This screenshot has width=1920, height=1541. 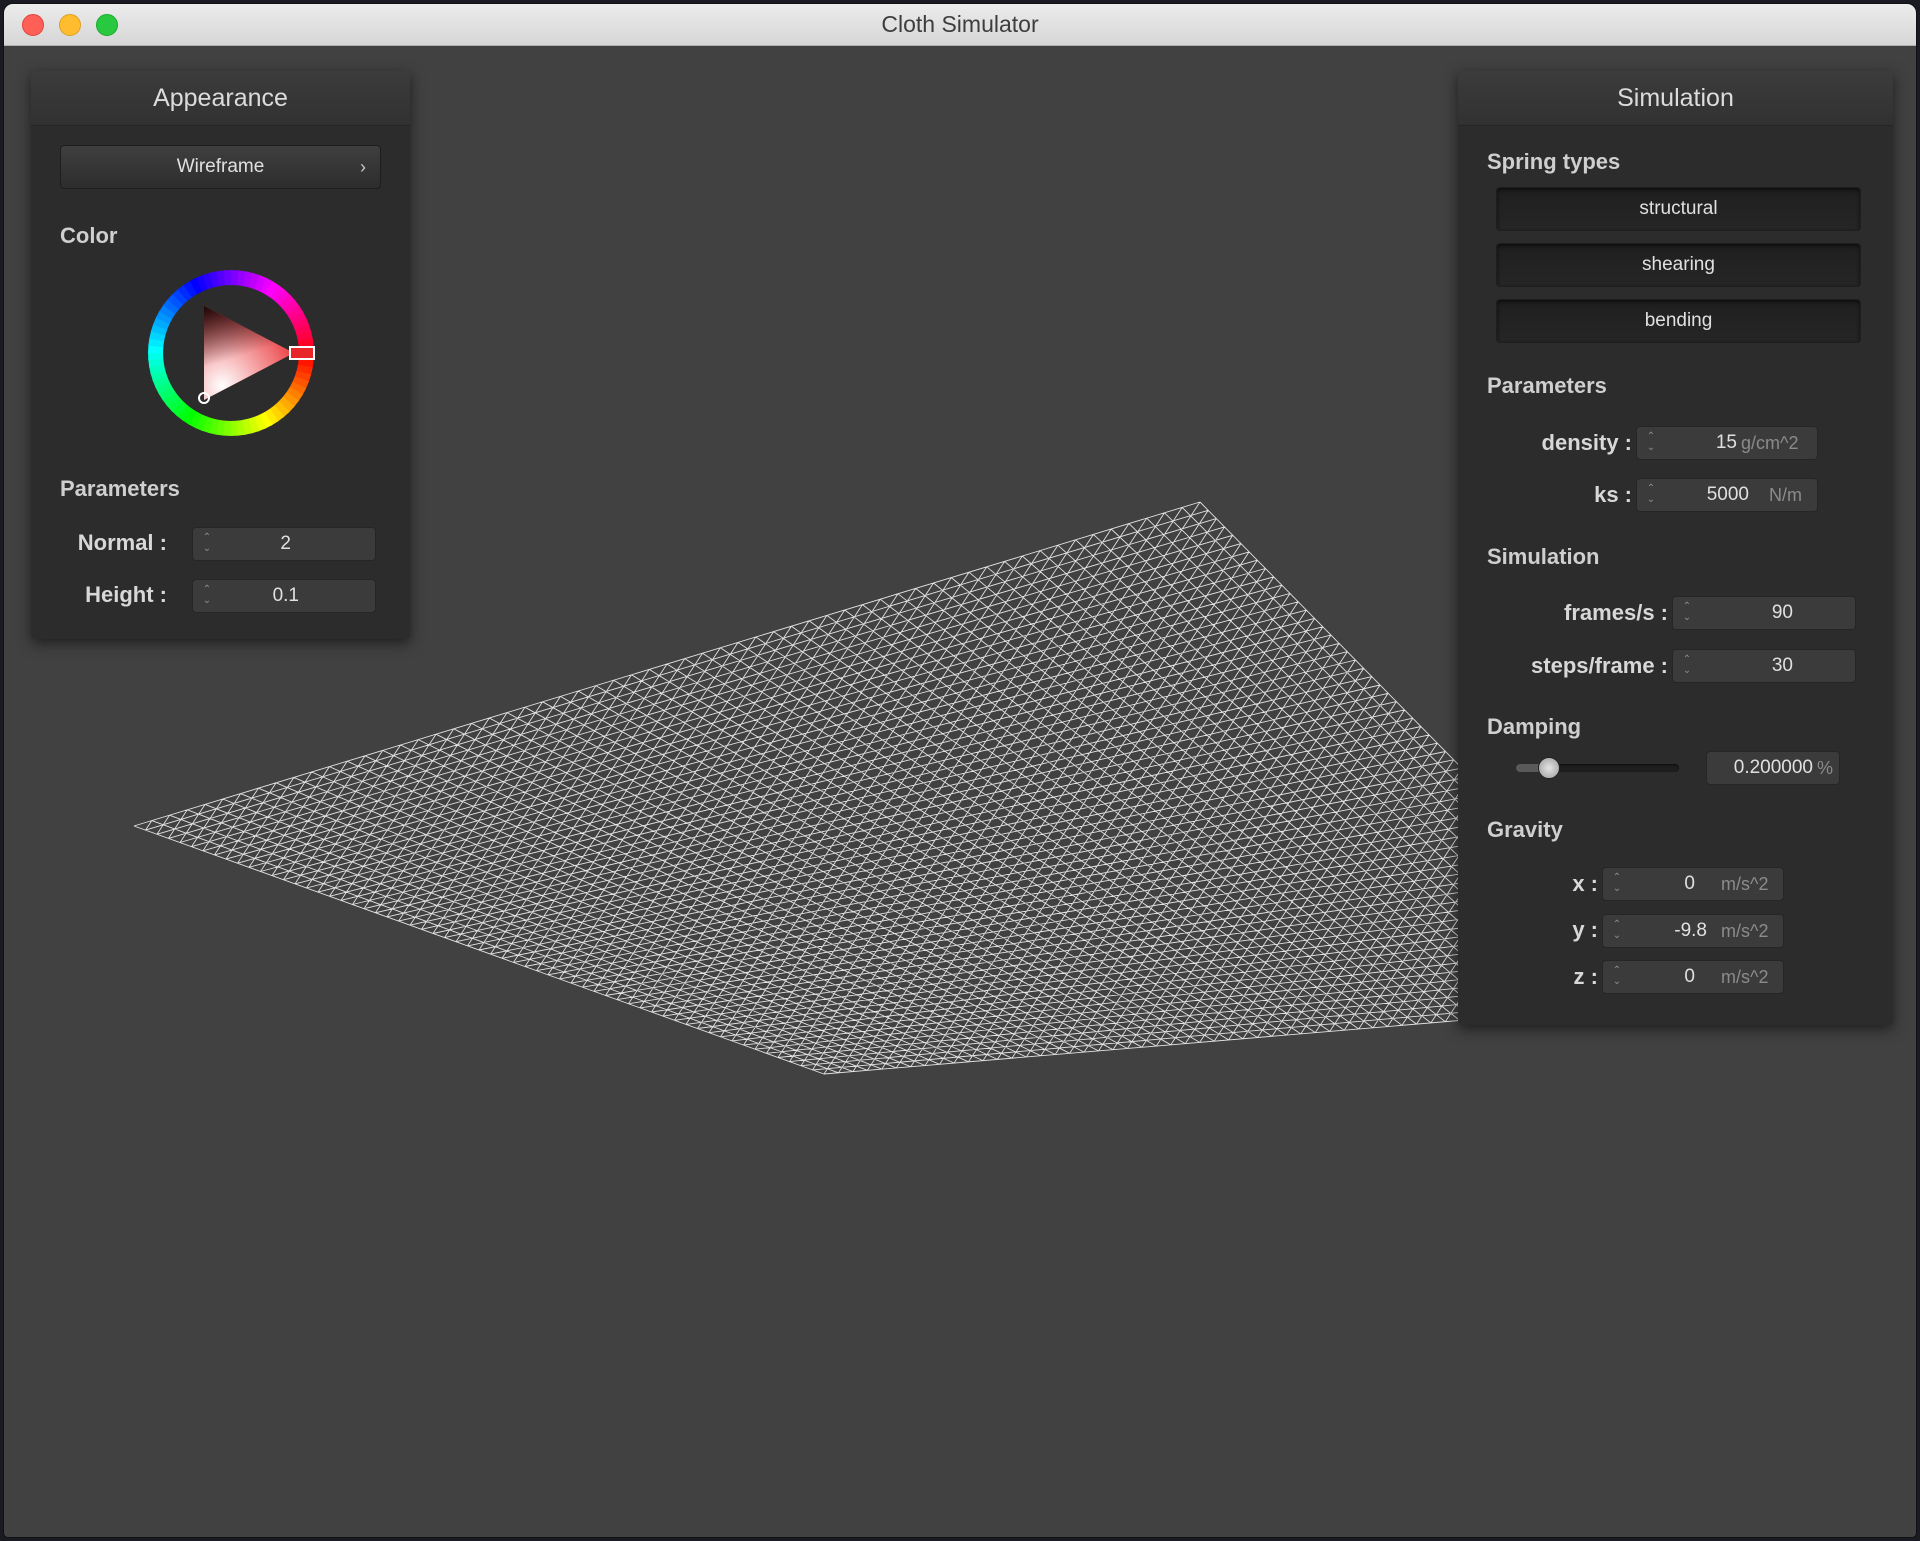 I want to click on damping-unit: %, so click(x=1825, y=768).